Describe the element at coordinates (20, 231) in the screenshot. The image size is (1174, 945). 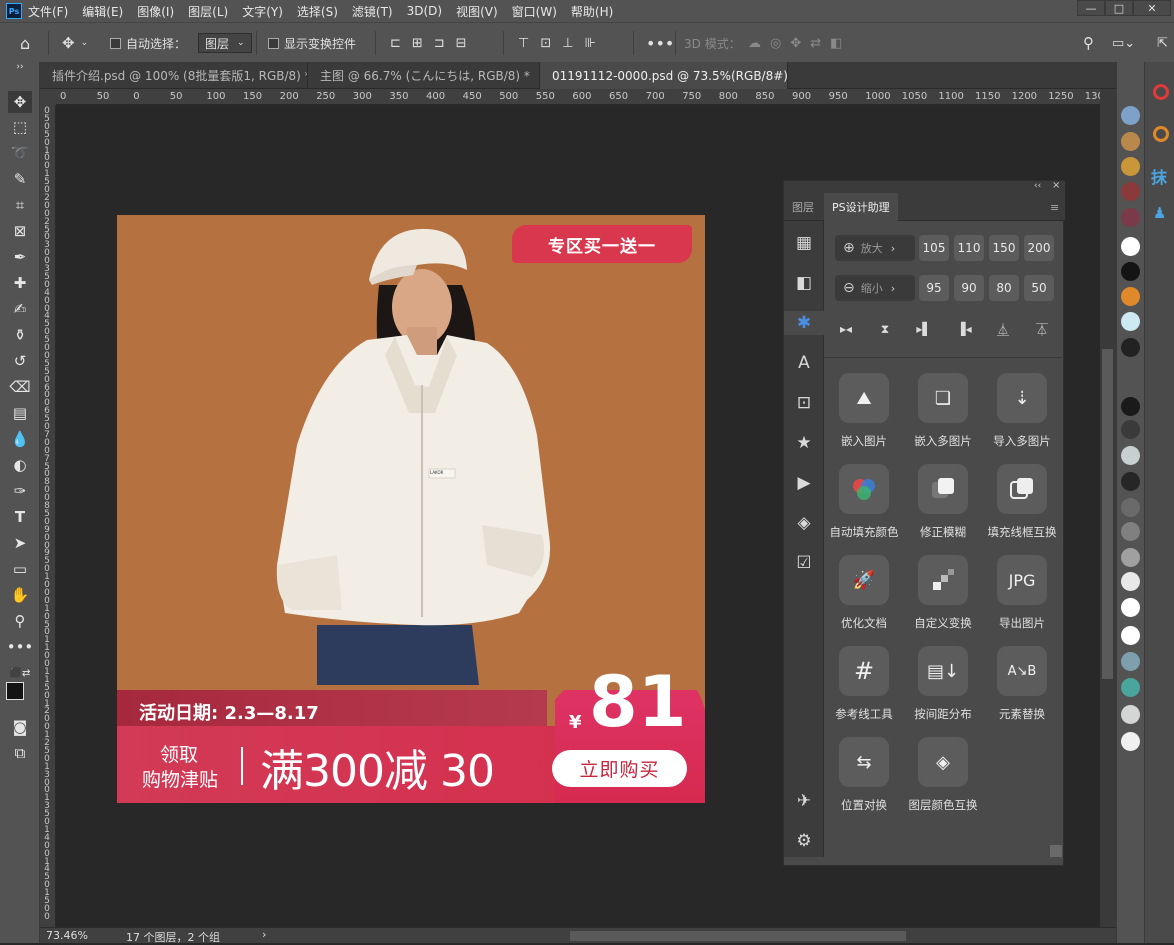
I see `frame-tool-icon: ⊠` at that location.